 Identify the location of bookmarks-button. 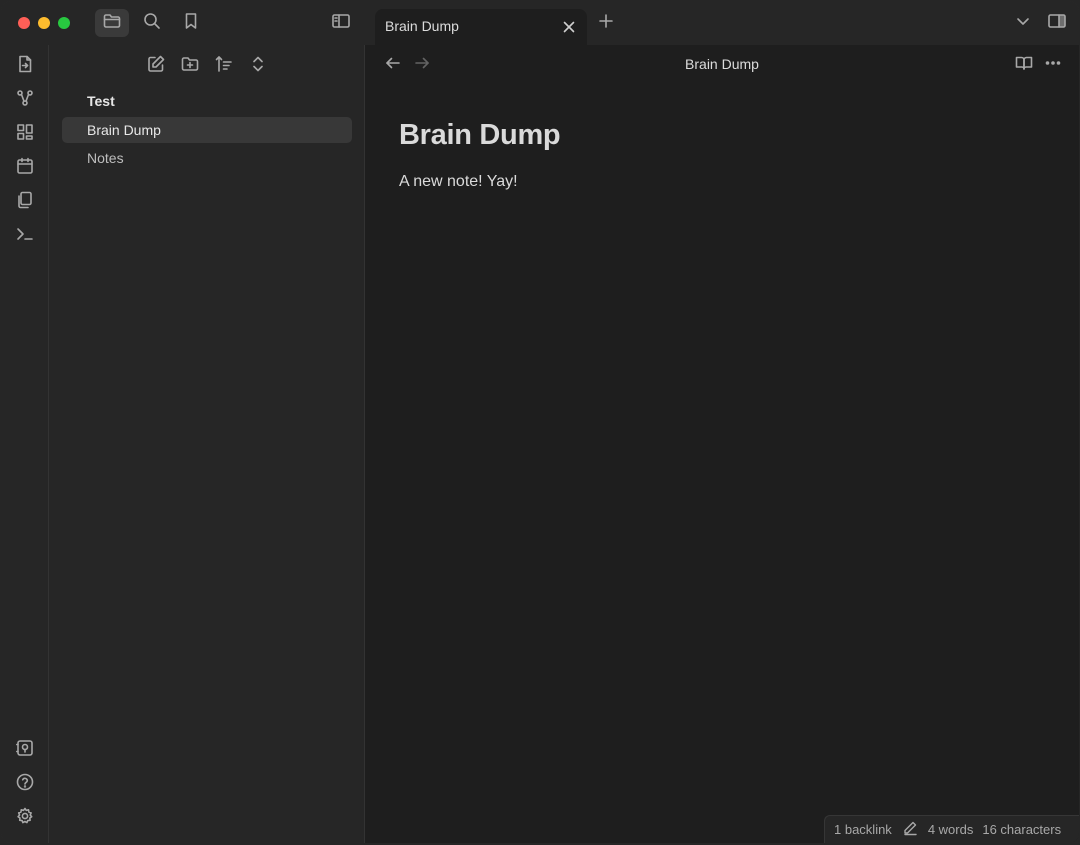
(191, 23).